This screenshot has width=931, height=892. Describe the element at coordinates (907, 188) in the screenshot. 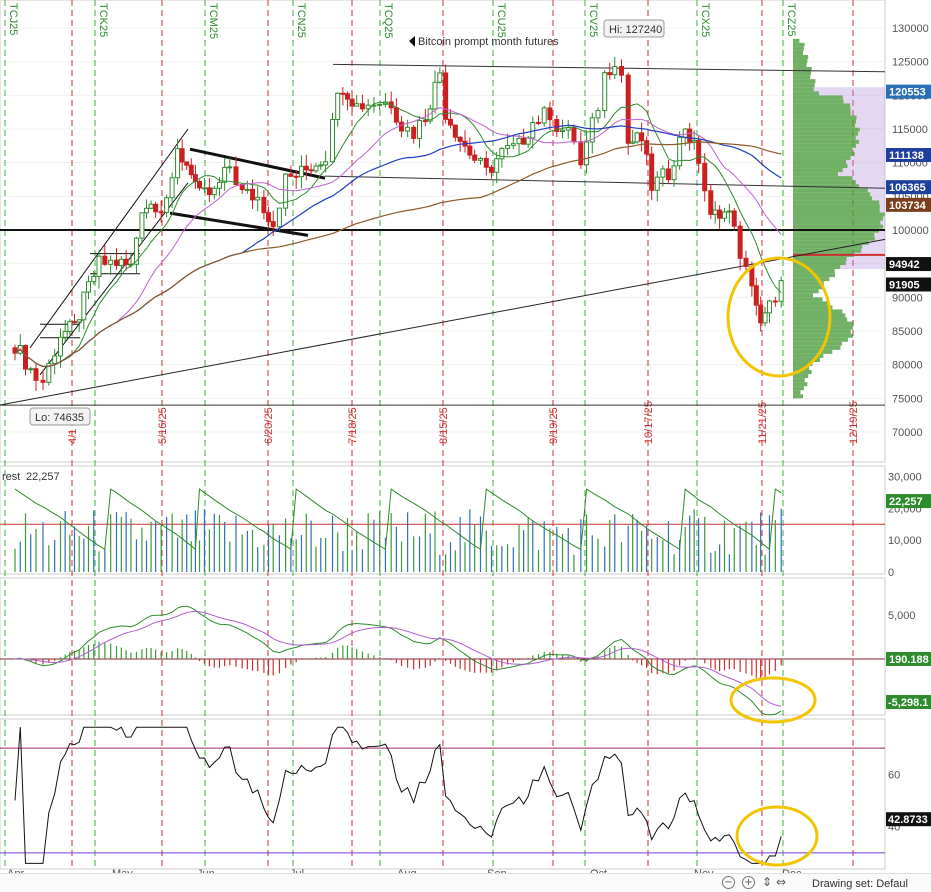

I see `price-badge-label: 106365` at that location.